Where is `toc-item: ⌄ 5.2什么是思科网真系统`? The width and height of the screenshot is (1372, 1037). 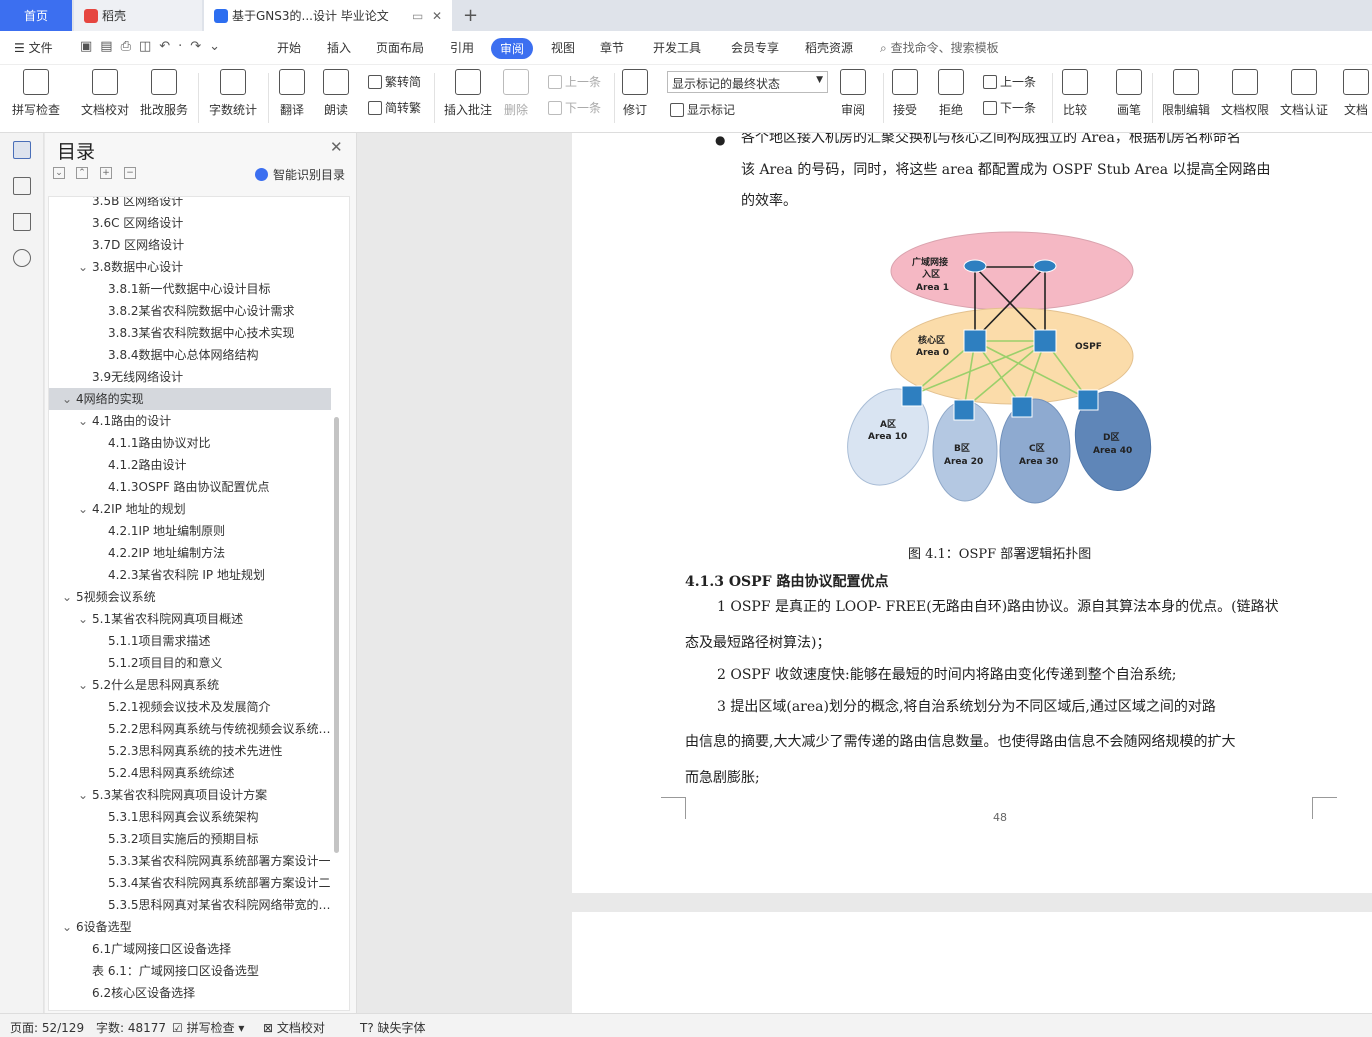 toc-item: ⌄ 5.2什么是思科网真系统 is located at coordinates (190, 685).